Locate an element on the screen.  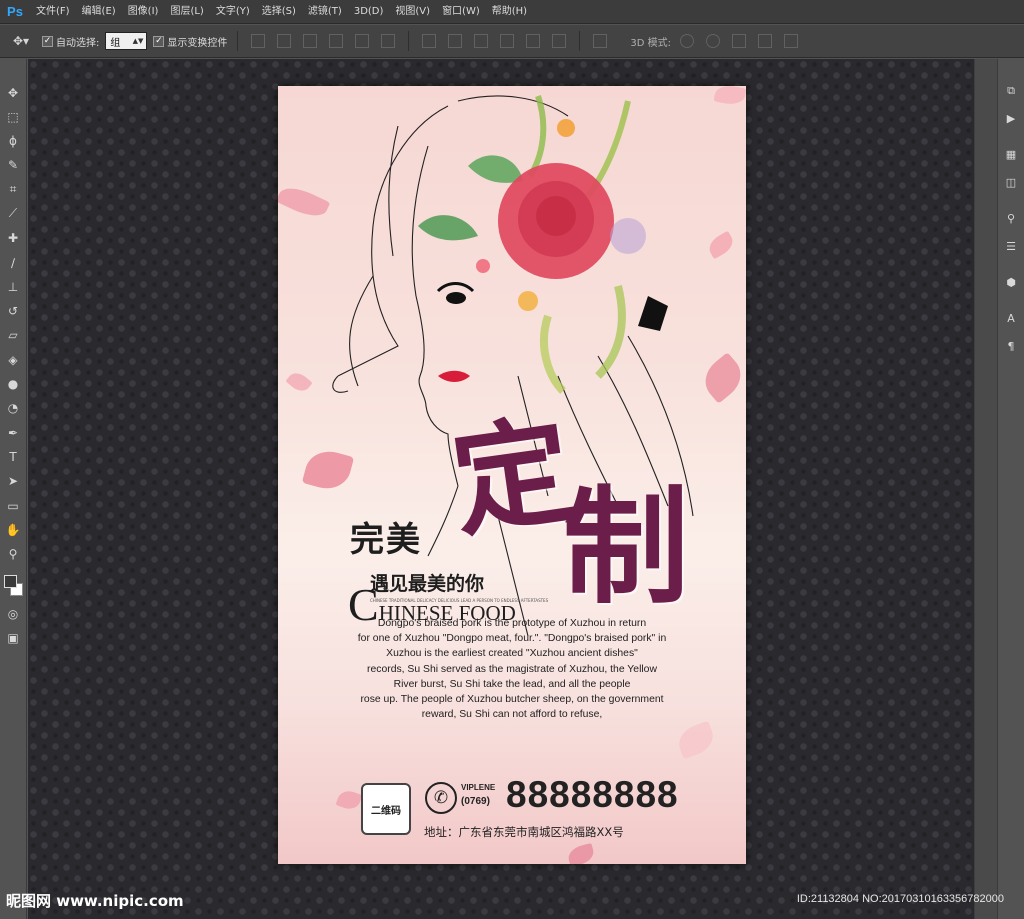
eraser-tool-icon: ▱ is located at coordinates (13, 335).